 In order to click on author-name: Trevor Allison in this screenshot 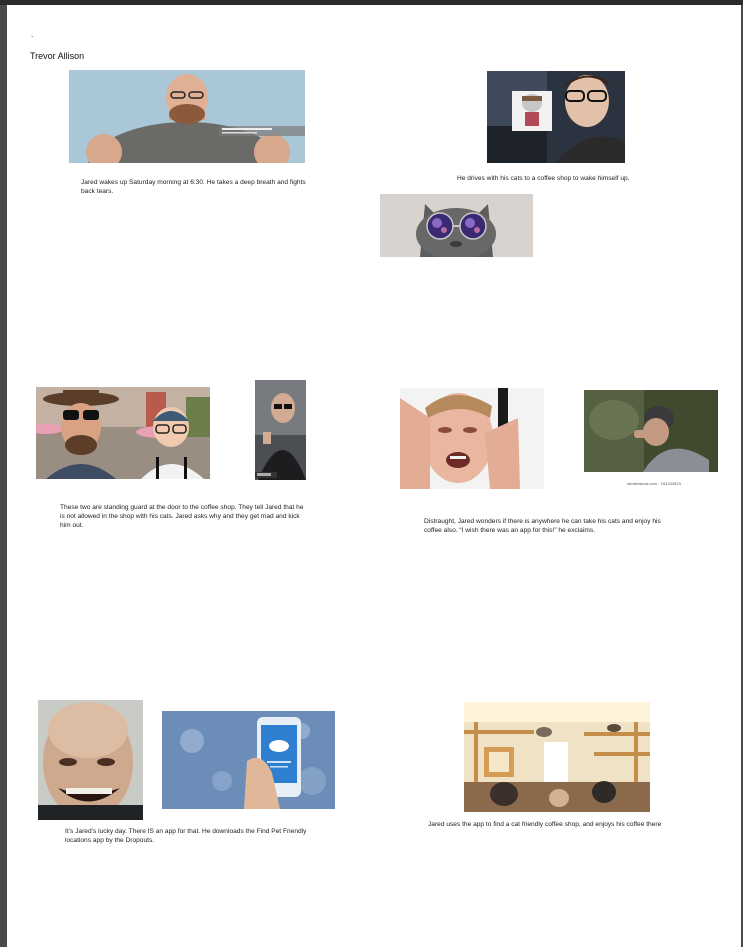, I will do `click(57, 56)`.